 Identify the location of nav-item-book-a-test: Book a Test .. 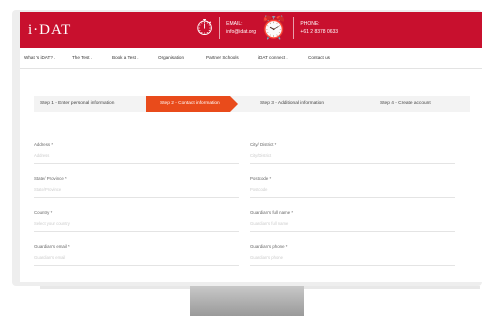
(125, 57).